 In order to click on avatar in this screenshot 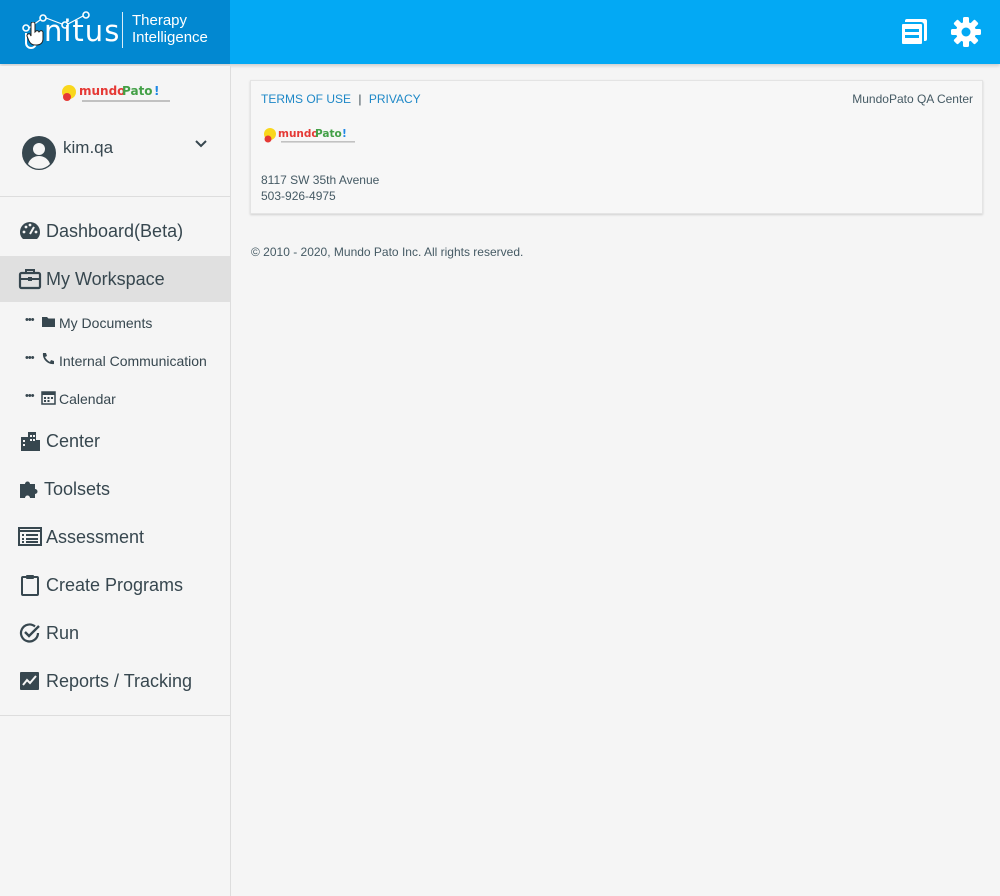, I will do `click(39, 153)`.